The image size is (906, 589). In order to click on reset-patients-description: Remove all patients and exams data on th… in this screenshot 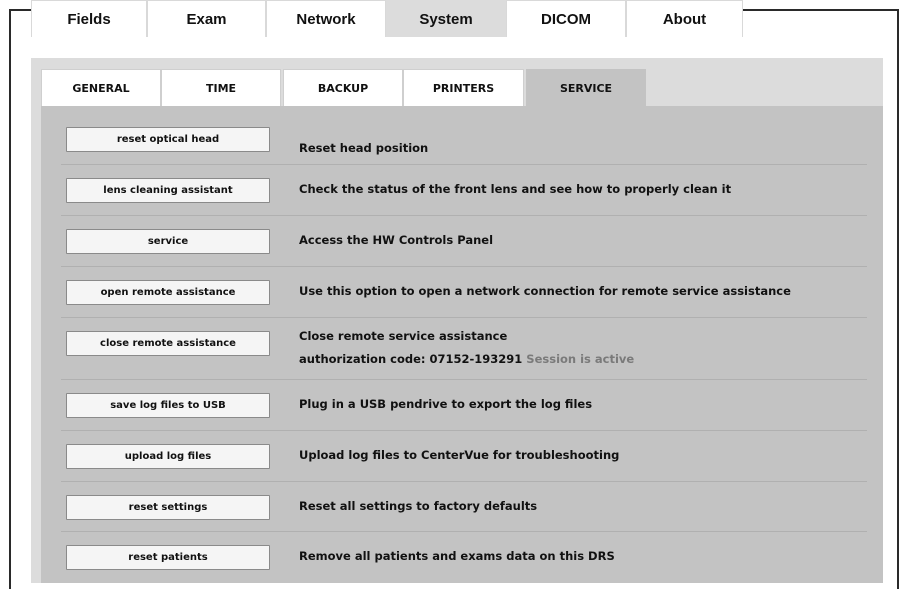, I will do `click(457, 556)`.